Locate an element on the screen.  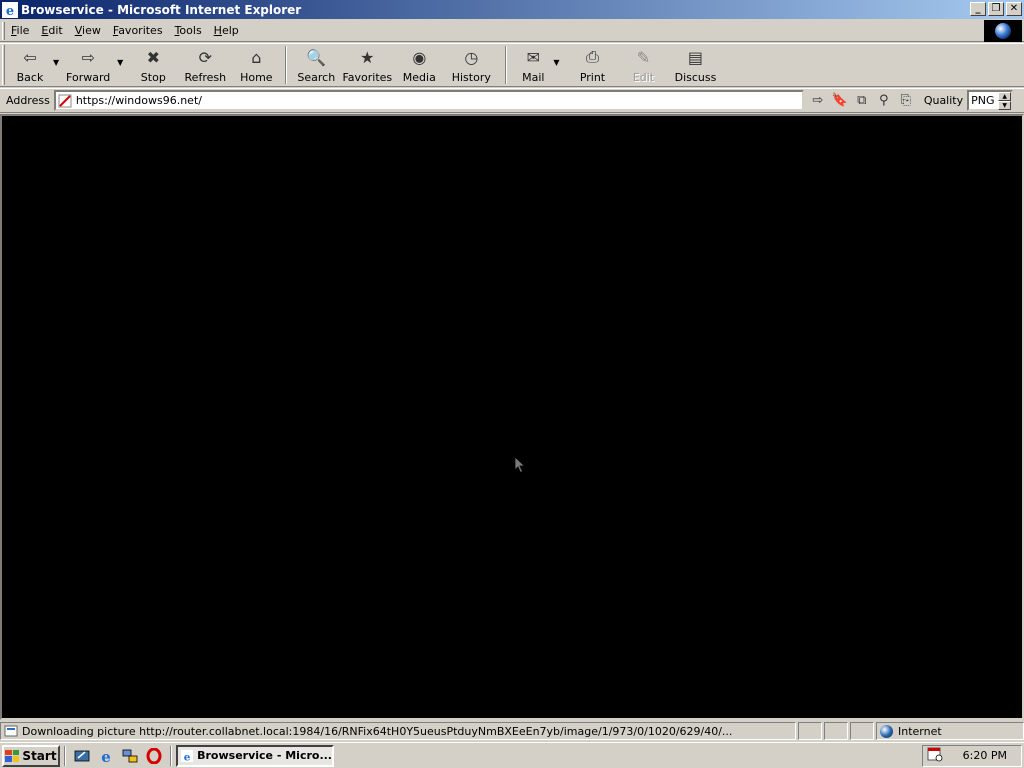
toolbar-grip is located at coordinates (3, 65).